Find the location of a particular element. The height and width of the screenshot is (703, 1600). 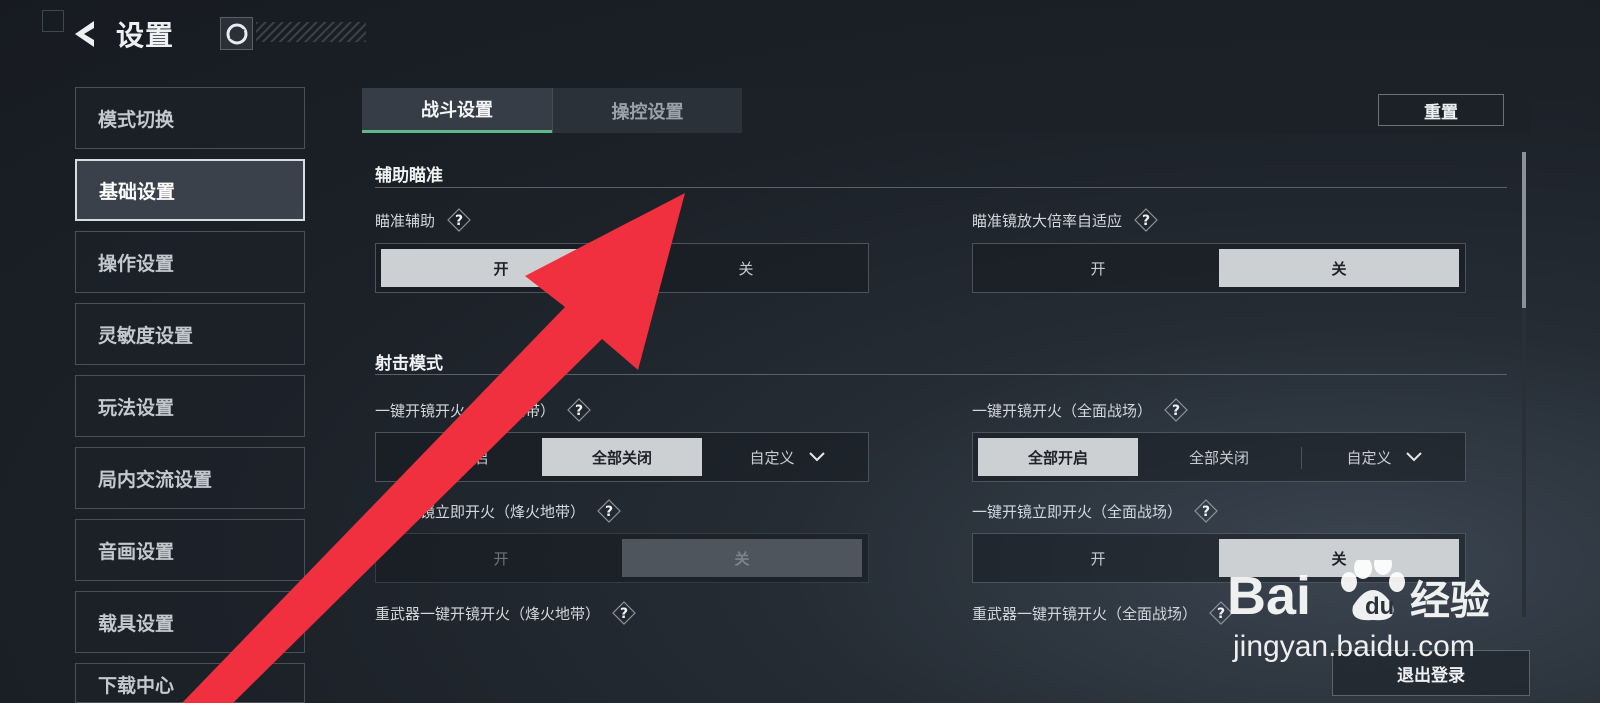

section-title-fire-mode: 射击模式 is located at coordinates (409, 364).